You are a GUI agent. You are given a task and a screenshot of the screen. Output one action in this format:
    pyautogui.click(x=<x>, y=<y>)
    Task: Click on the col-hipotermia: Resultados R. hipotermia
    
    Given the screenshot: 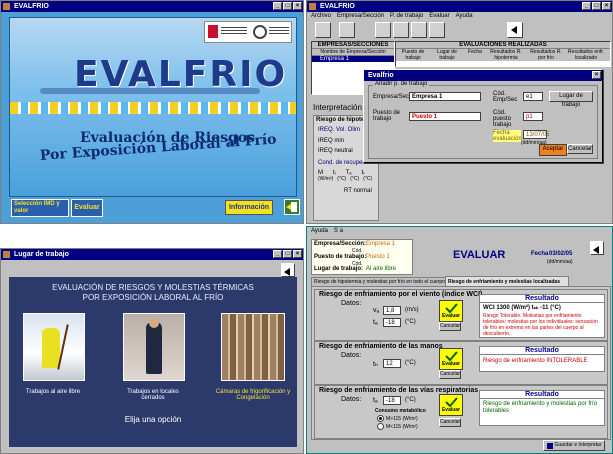 What is the action you would take?
    pyautogui.click(x=506, y=55)
    